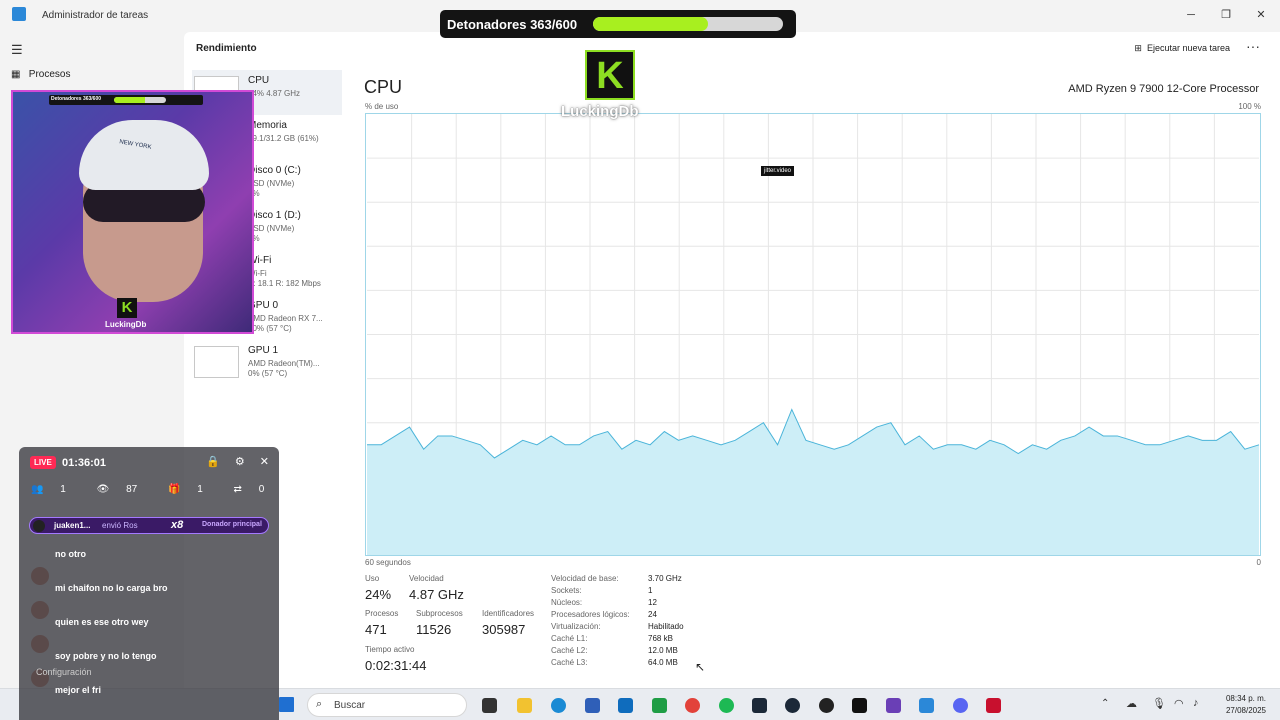 The width and height of the screenshot is (1280, 720). What do you see at coordinates (49, 74) in the screenshot?
I see `nav-item-label: Procesos` at bounding box center [49, 74].